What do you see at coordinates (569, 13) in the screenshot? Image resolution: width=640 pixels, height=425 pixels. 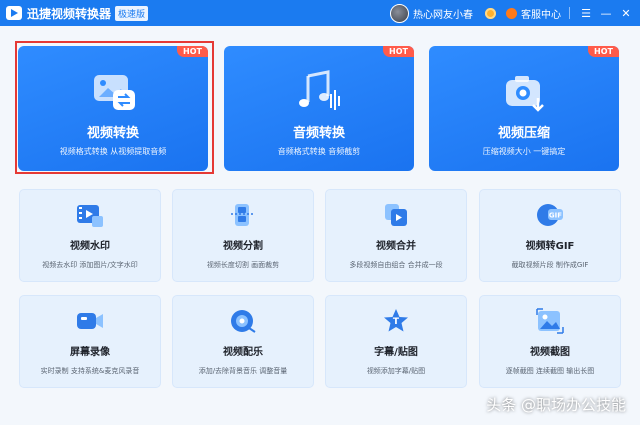 I see `divider` at bounding box center [569, 13].